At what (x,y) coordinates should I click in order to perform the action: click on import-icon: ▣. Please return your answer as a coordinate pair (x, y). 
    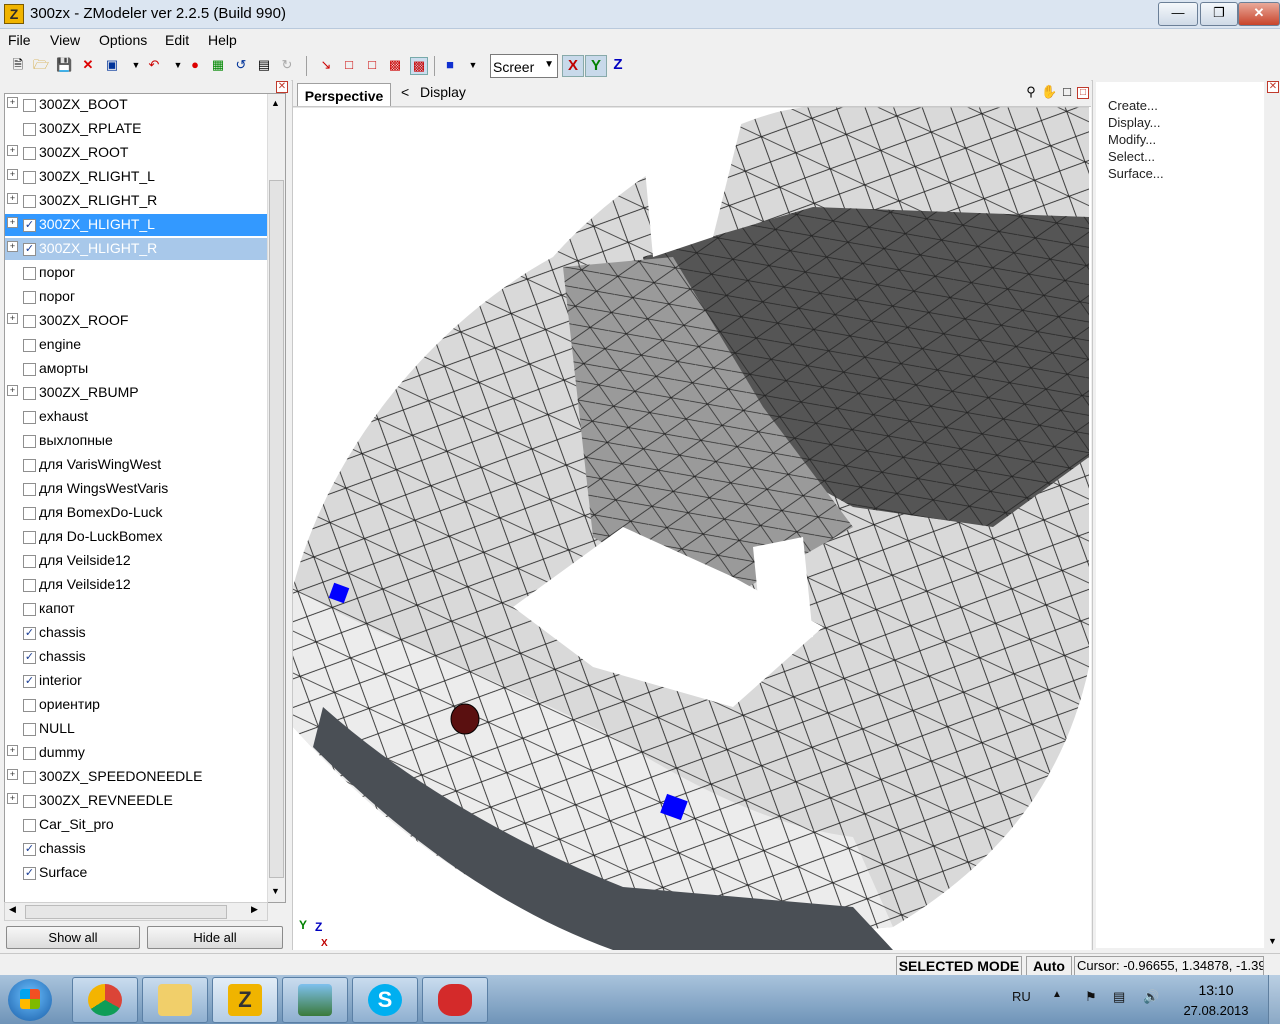
    Looking at the image, I should click on (112, 65).